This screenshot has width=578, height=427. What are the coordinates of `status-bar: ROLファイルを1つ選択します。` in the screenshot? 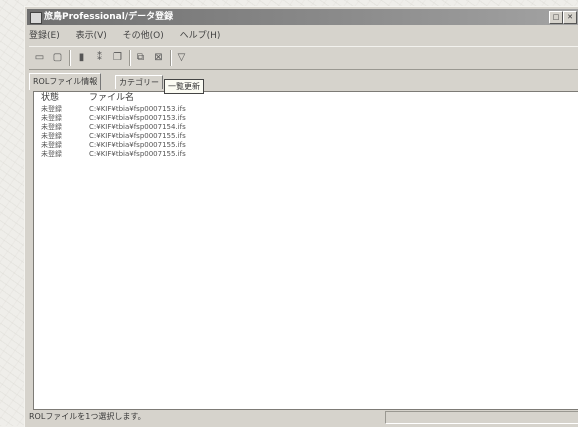 It's located at (303, 417).